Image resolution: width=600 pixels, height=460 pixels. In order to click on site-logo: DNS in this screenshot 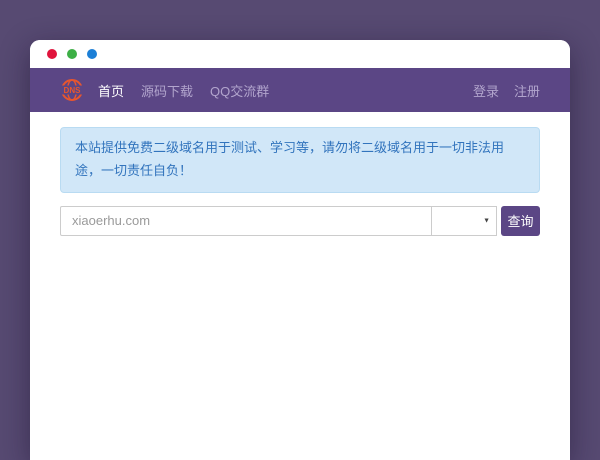, I will do `click(72, 90)`.